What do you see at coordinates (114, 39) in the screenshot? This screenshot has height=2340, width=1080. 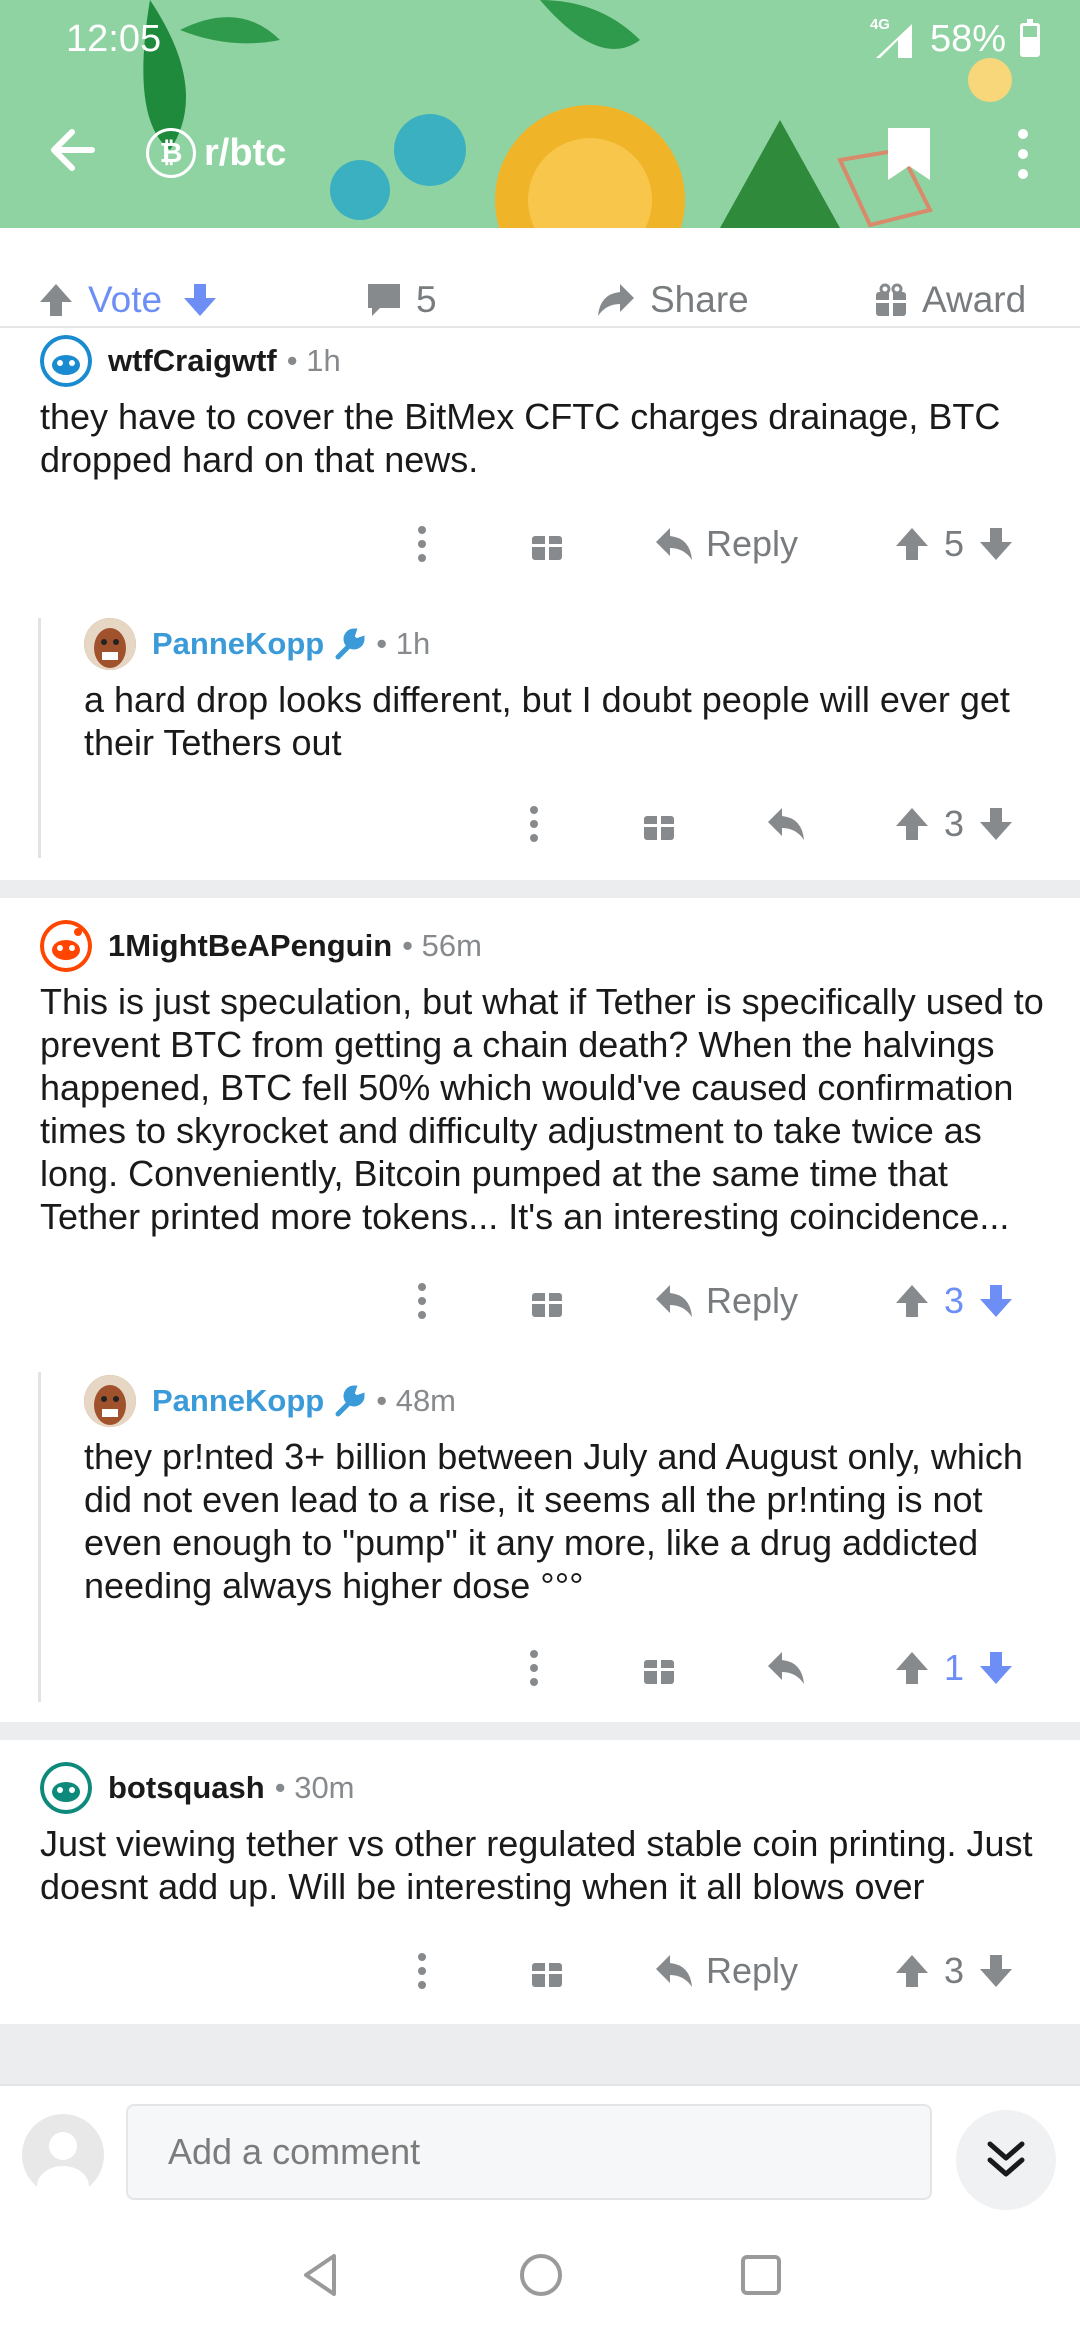 I see `status-time: 12:05` at bounding box center [114, 39].